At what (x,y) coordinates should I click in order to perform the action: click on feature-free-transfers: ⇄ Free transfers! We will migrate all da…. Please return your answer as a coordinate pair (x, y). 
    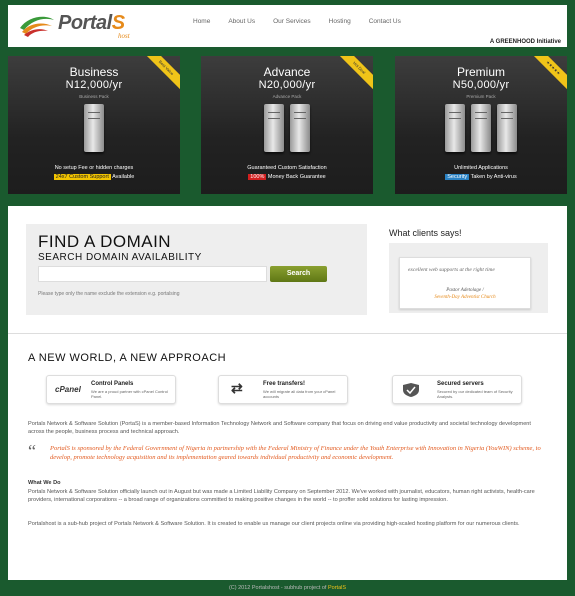
    Looking at the image, I should click on (283, 389).